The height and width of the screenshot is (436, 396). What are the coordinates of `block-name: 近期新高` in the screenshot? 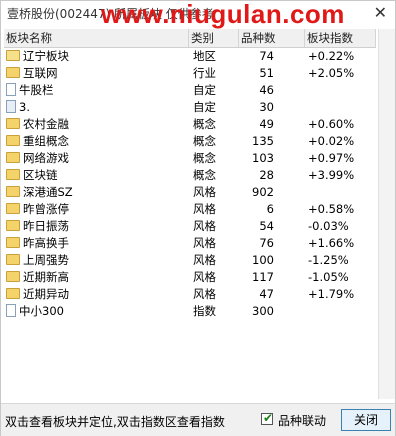 It's located at (46, 277).